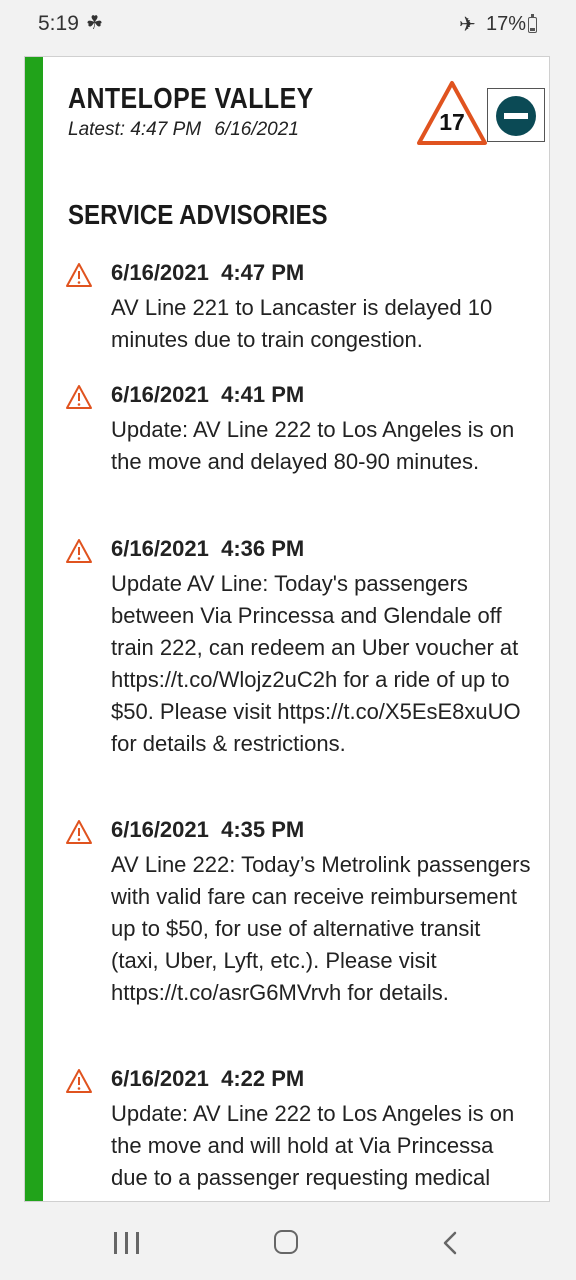 This screenshot has height=1280, width=576. What do you see at coordinates (208, 1078) in the screenshot?
I see `advisory-timestamp: 6/16/2021 4:22 PM` at bounding box center [208, 1078].